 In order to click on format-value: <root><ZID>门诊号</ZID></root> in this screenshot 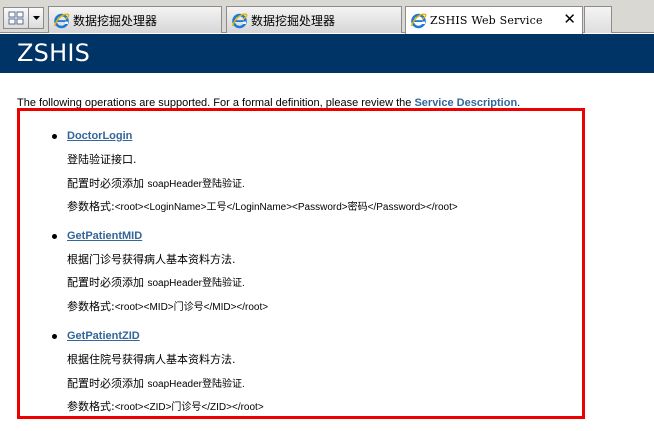, I will do `click(189, 407)`.